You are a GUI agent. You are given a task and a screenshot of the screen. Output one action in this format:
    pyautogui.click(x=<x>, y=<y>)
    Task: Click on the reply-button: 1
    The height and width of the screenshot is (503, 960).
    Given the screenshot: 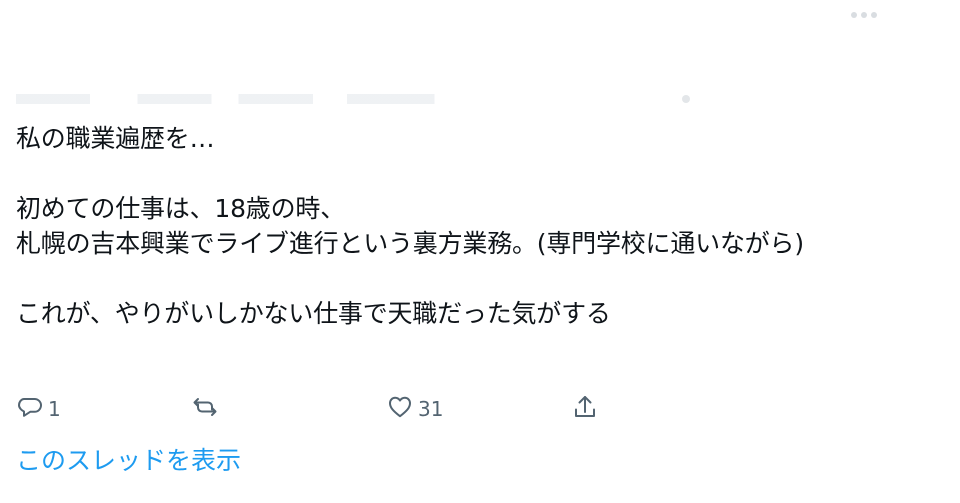 What is the action you would take?
    pyautogui.click(x=38, y=409)
    